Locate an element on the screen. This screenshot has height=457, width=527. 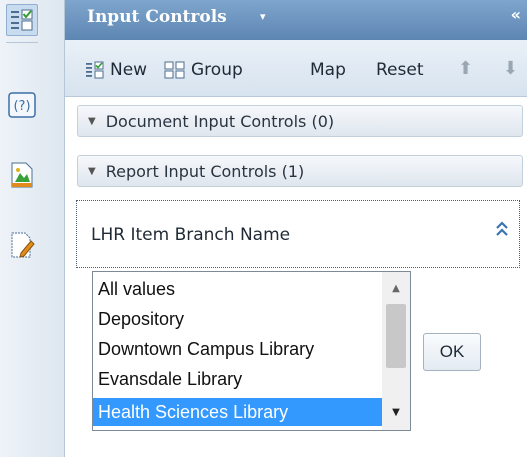
list-item: Depository is located at coordinates (238, 319).